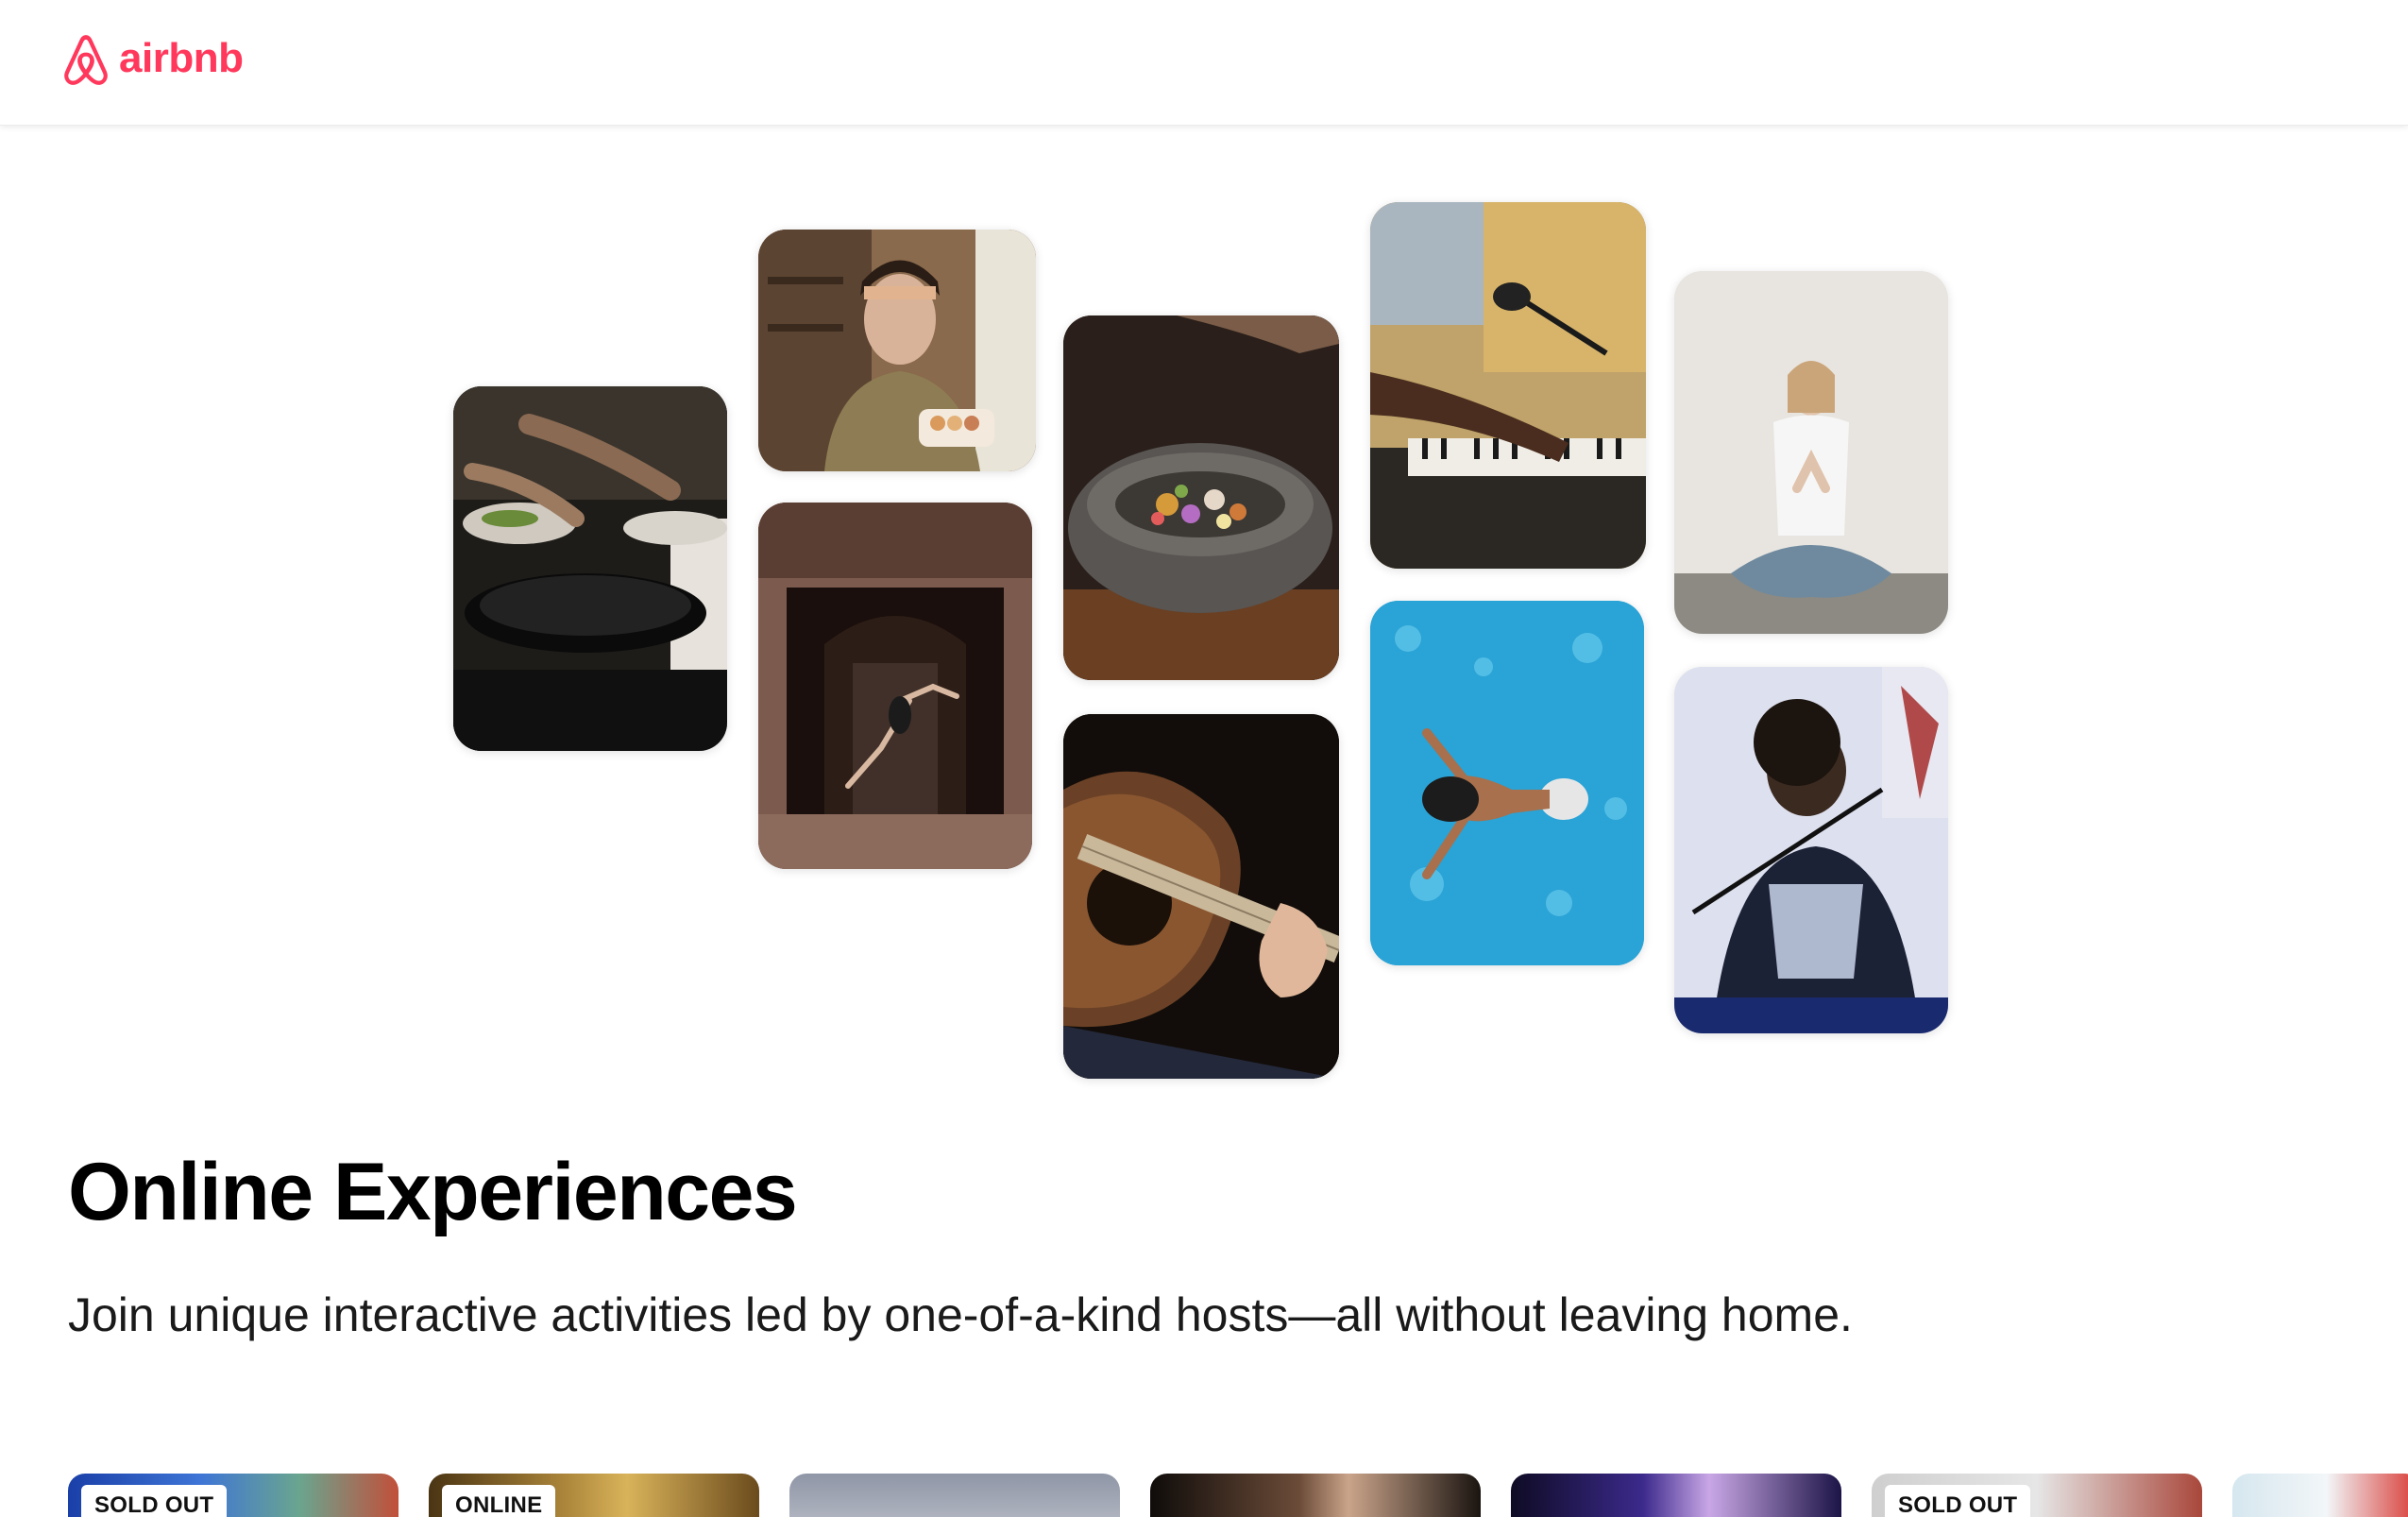 This screenshot has height=1517, width=2408. What do you see at coordinates (897, 350) in the screenshot?
I see `baker-photo` at bounding box center [897, 350].